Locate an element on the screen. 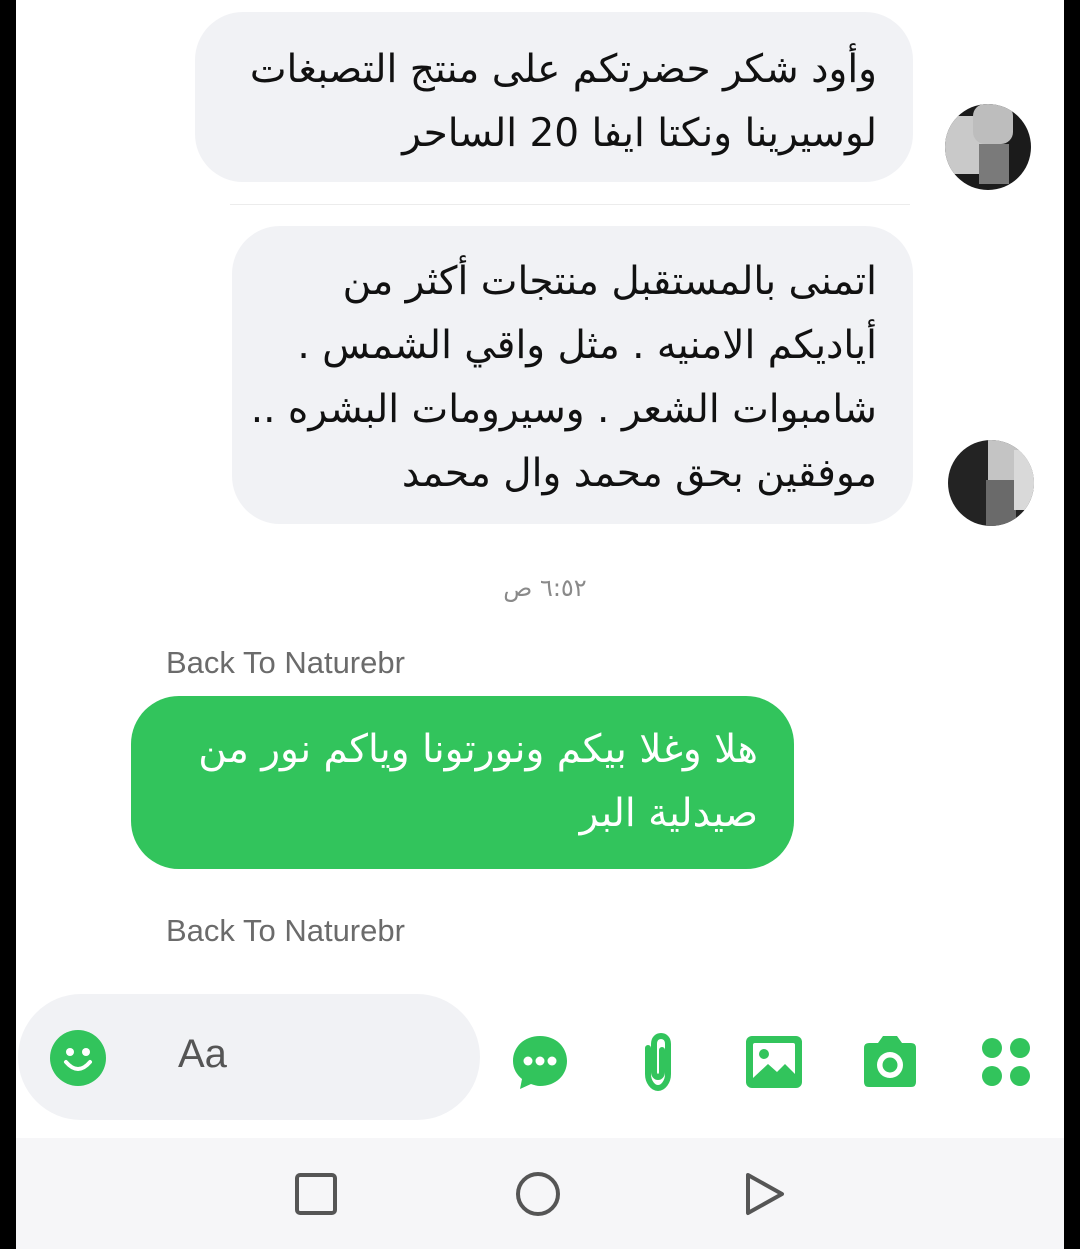 This screenshot has width=1080, height=1249. image-icon is located at coordinates (774, 1062).